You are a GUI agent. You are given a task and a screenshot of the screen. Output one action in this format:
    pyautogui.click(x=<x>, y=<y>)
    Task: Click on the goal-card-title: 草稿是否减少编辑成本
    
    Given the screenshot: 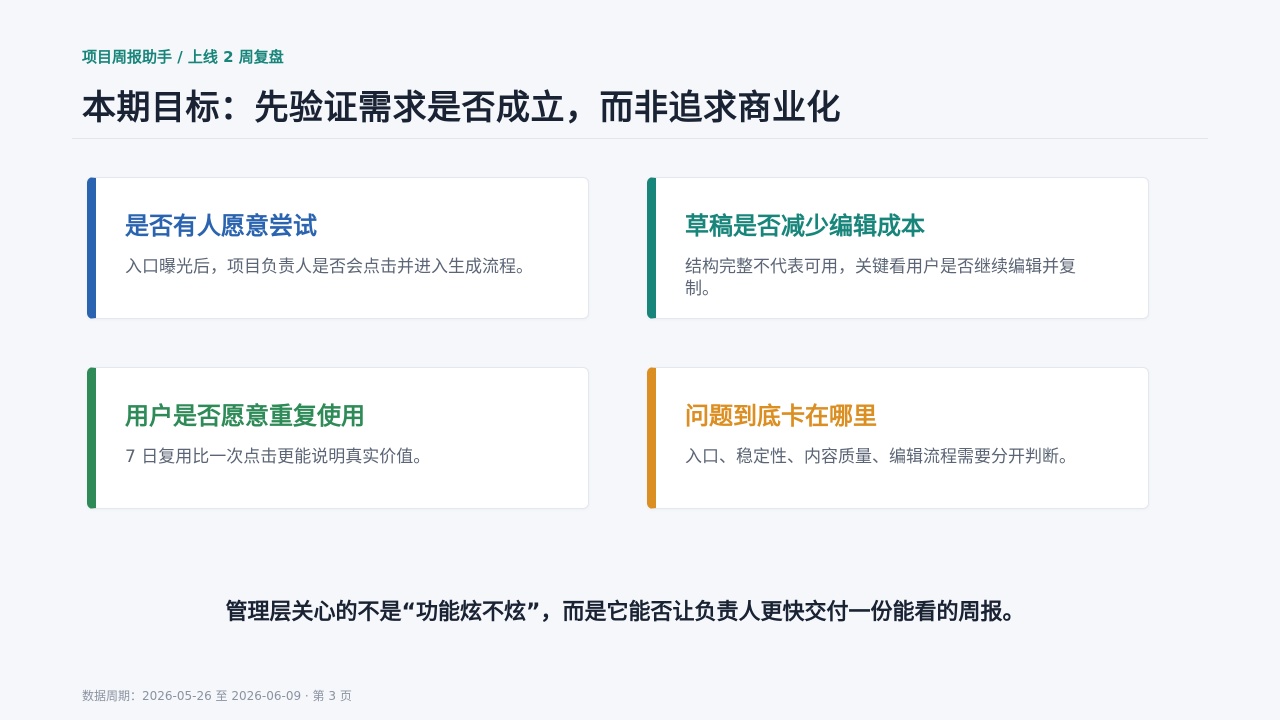 What is the action you would take?
    pyautogui.click(x=805, y=226)
    